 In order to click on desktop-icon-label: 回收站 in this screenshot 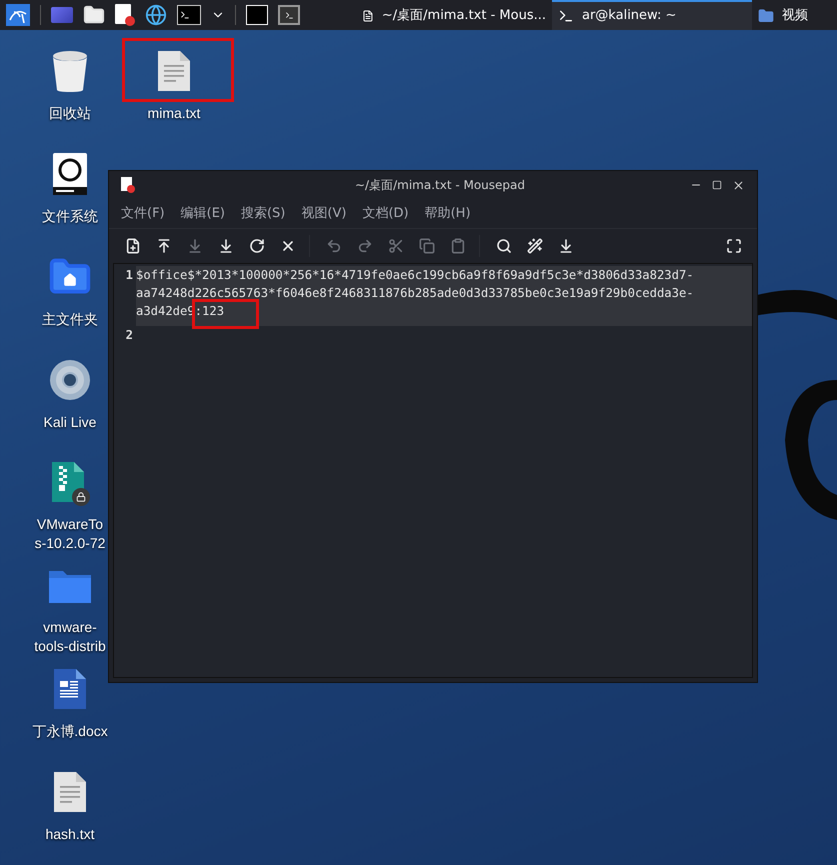, I will do `click(70, 113)`.